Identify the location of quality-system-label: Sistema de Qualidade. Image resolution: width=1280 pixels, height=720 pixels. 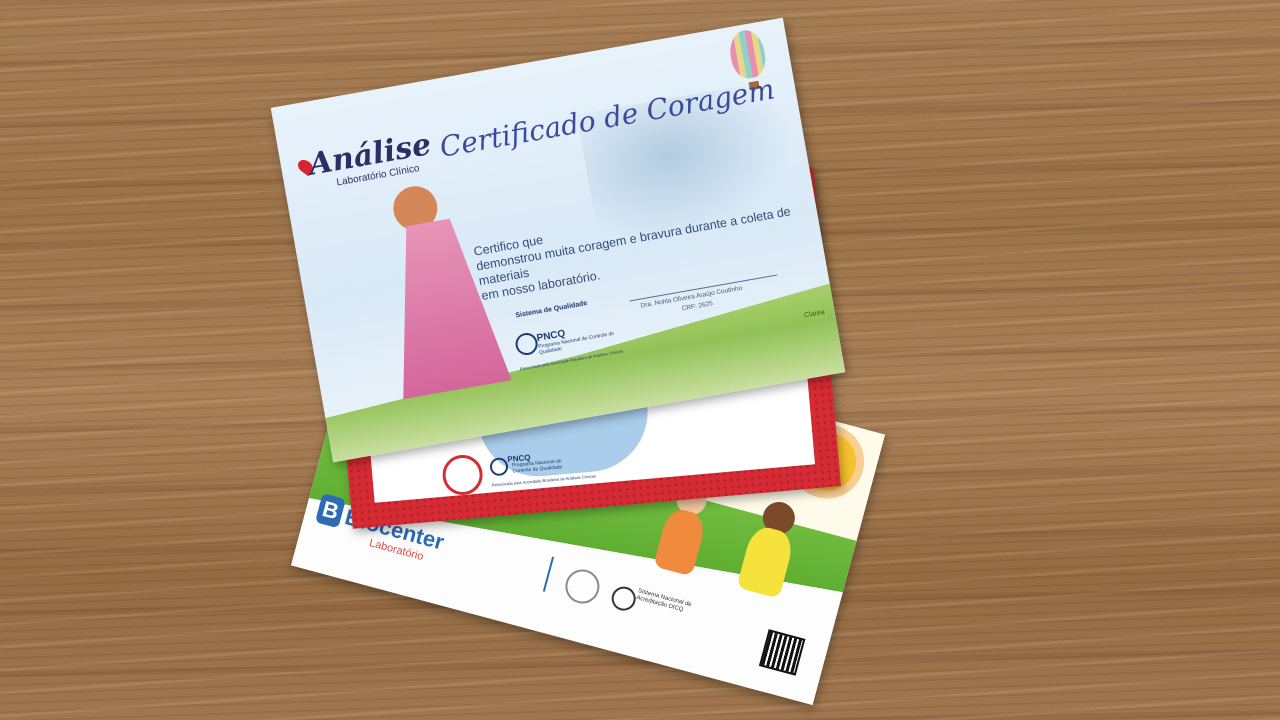
(551, 309).